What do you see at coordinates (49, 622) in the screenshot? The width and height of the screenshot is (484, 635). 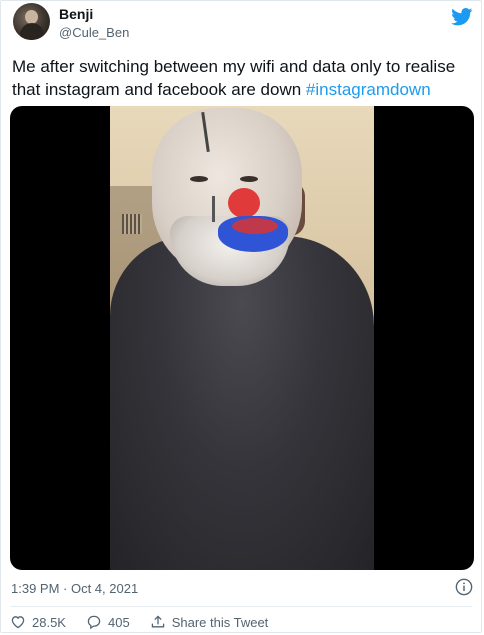 I see `like-count: 28.5K` at bounding box center [49, 622].